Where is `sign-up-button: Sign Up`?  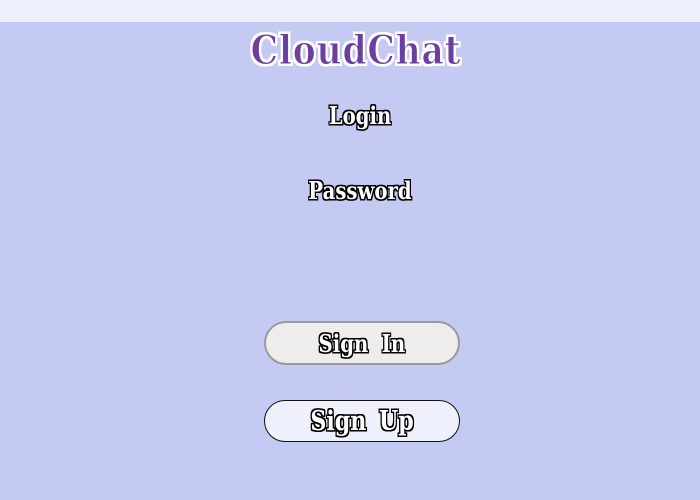 sign-up-button: Sign Up is located at coordinates (362, 421).